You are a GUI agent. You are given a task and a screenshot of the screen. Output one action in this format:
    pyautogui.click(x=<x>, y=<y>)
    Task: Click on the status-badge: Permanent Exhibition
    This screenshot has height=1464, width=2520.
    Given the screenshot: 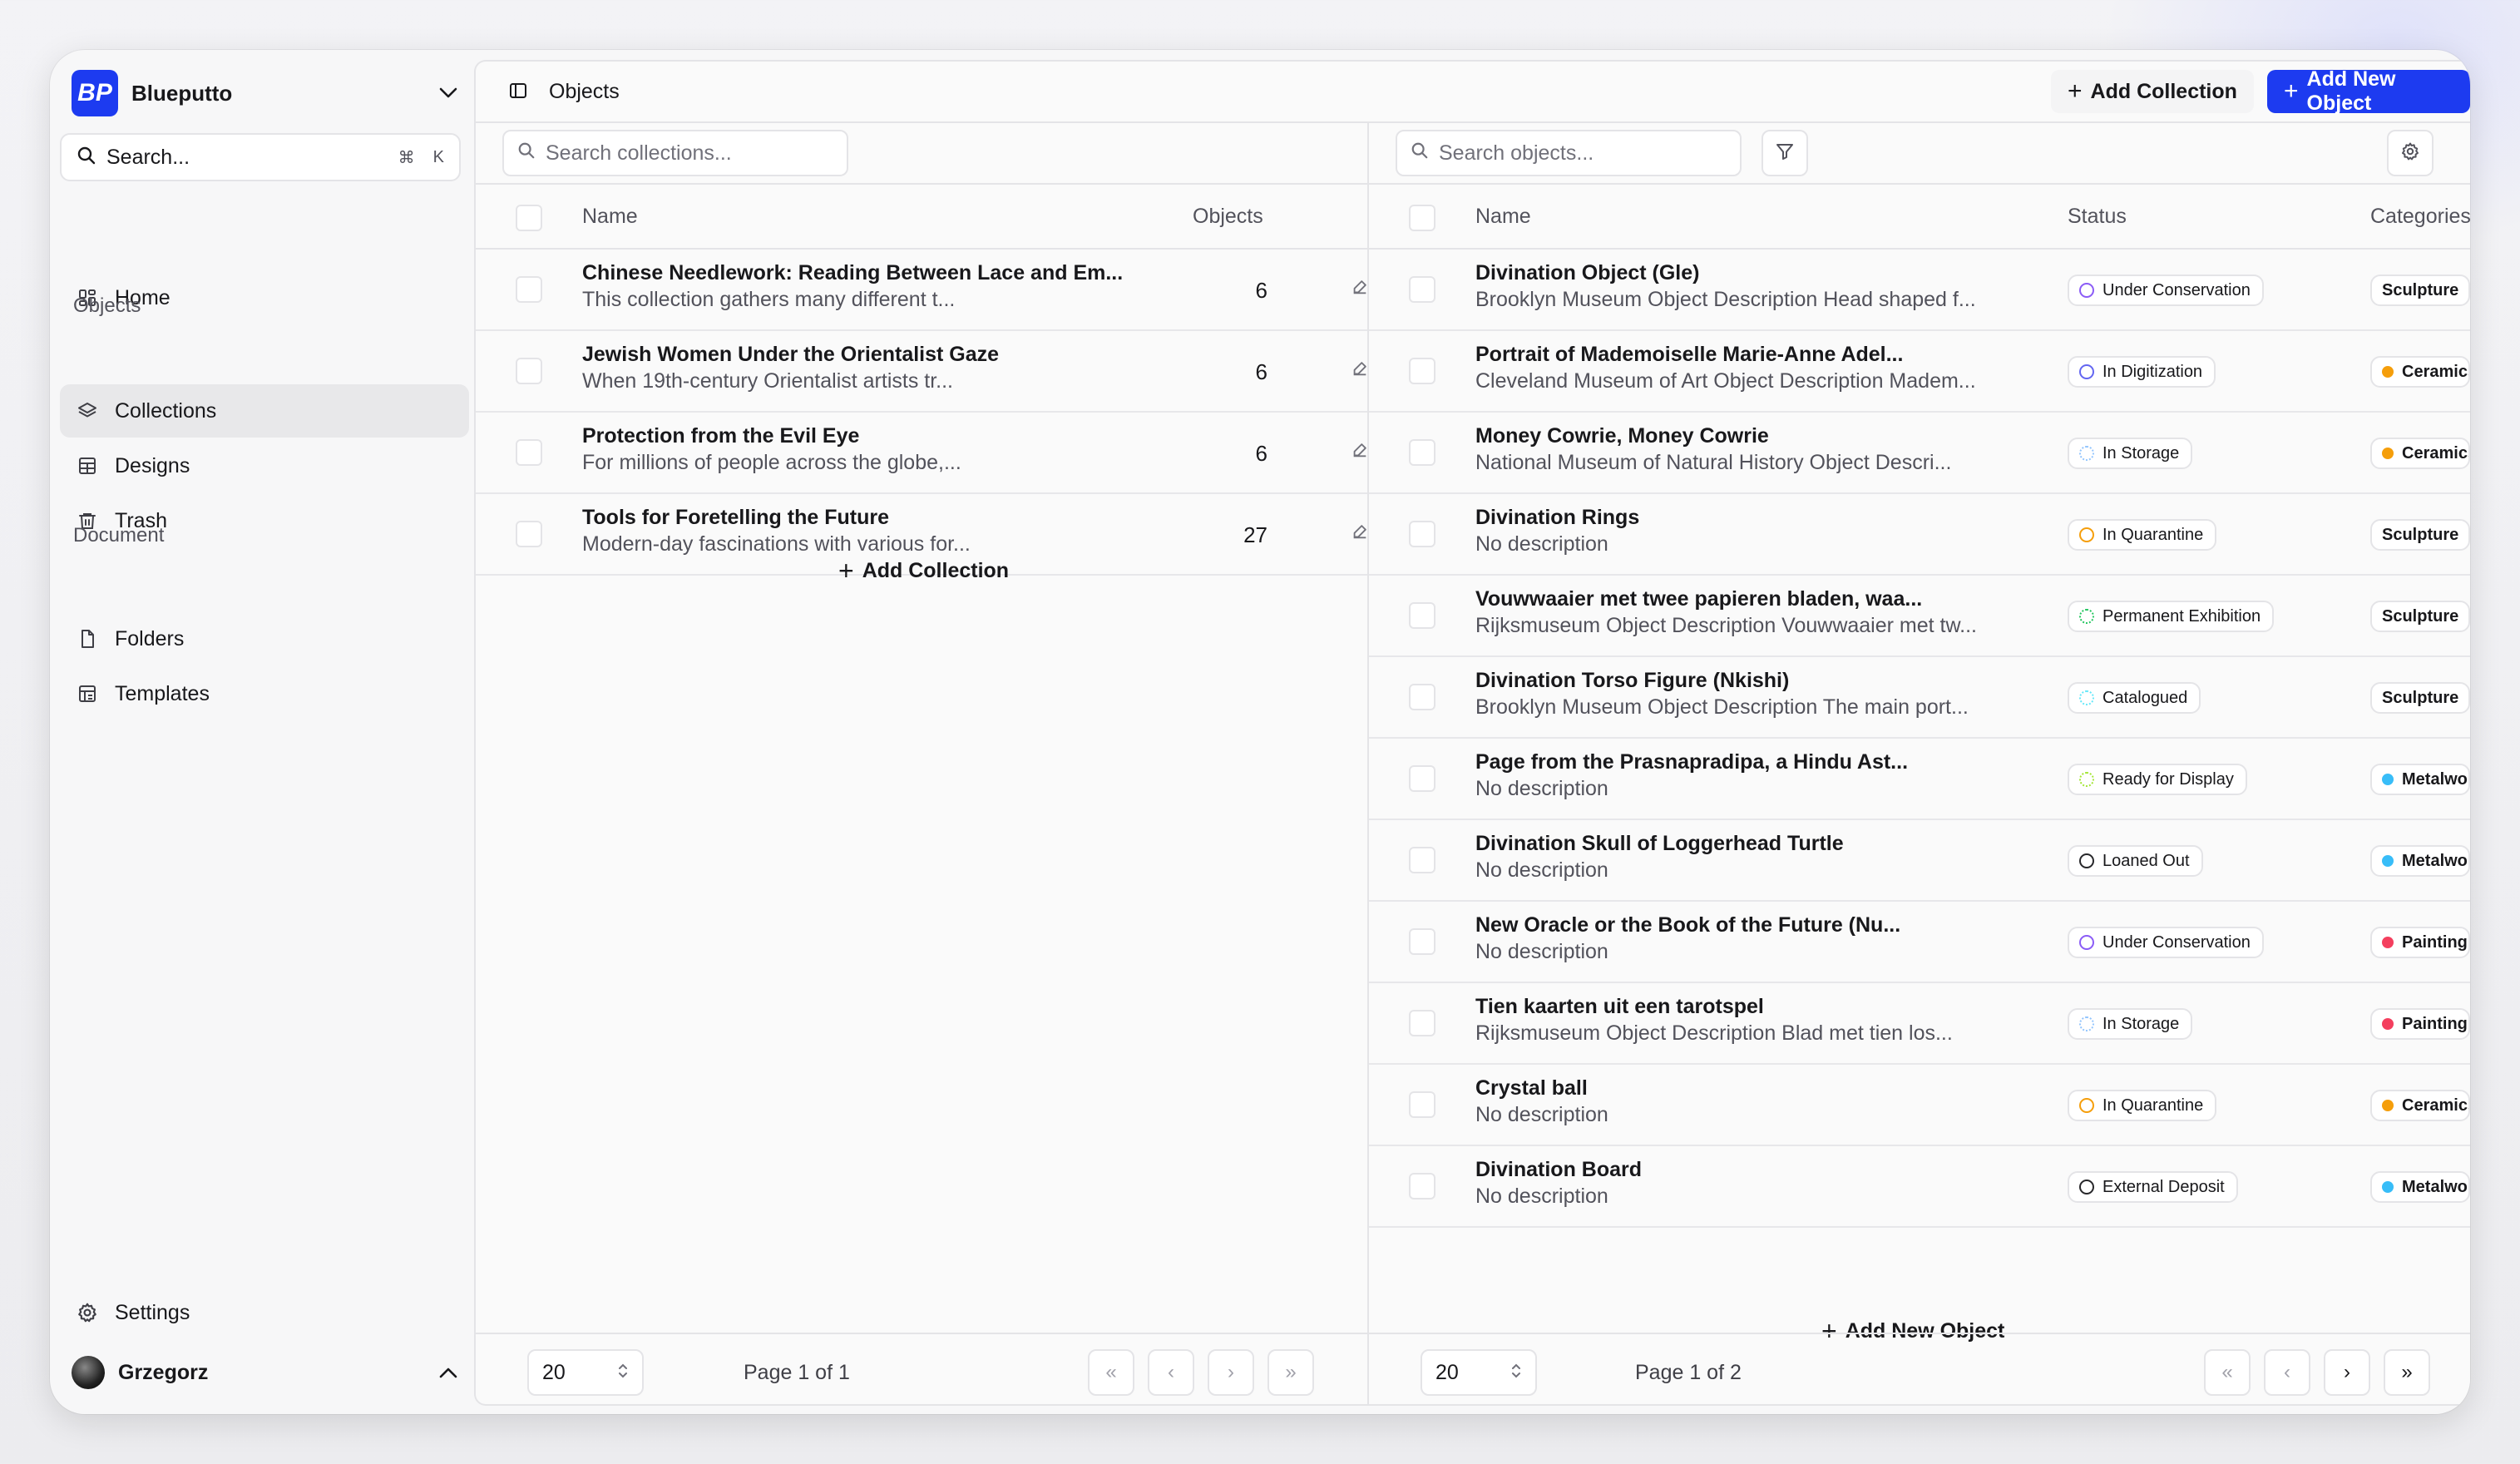 What is the action you would take?
    pyautogui.click(x=2171, y=616)
    